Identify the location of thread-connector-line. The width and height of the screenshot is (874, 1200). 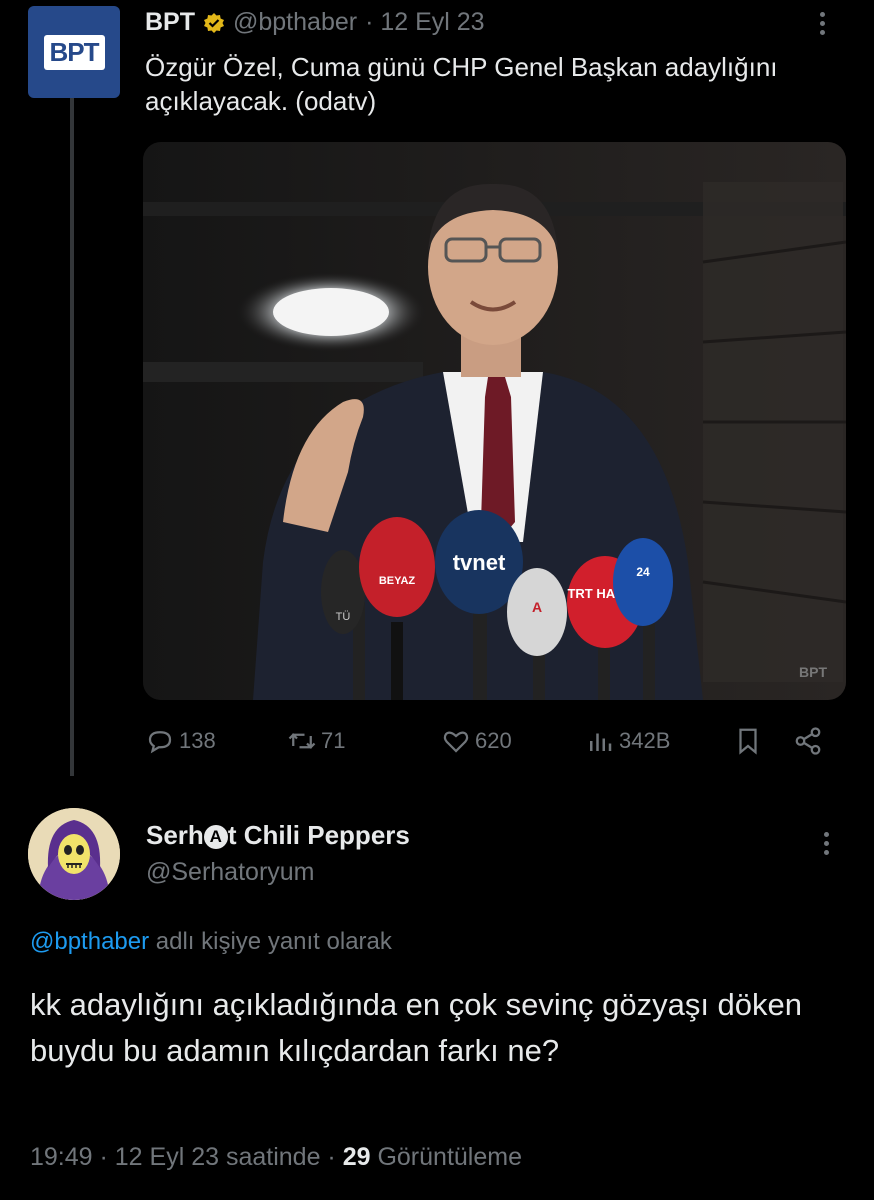
(72, 437).